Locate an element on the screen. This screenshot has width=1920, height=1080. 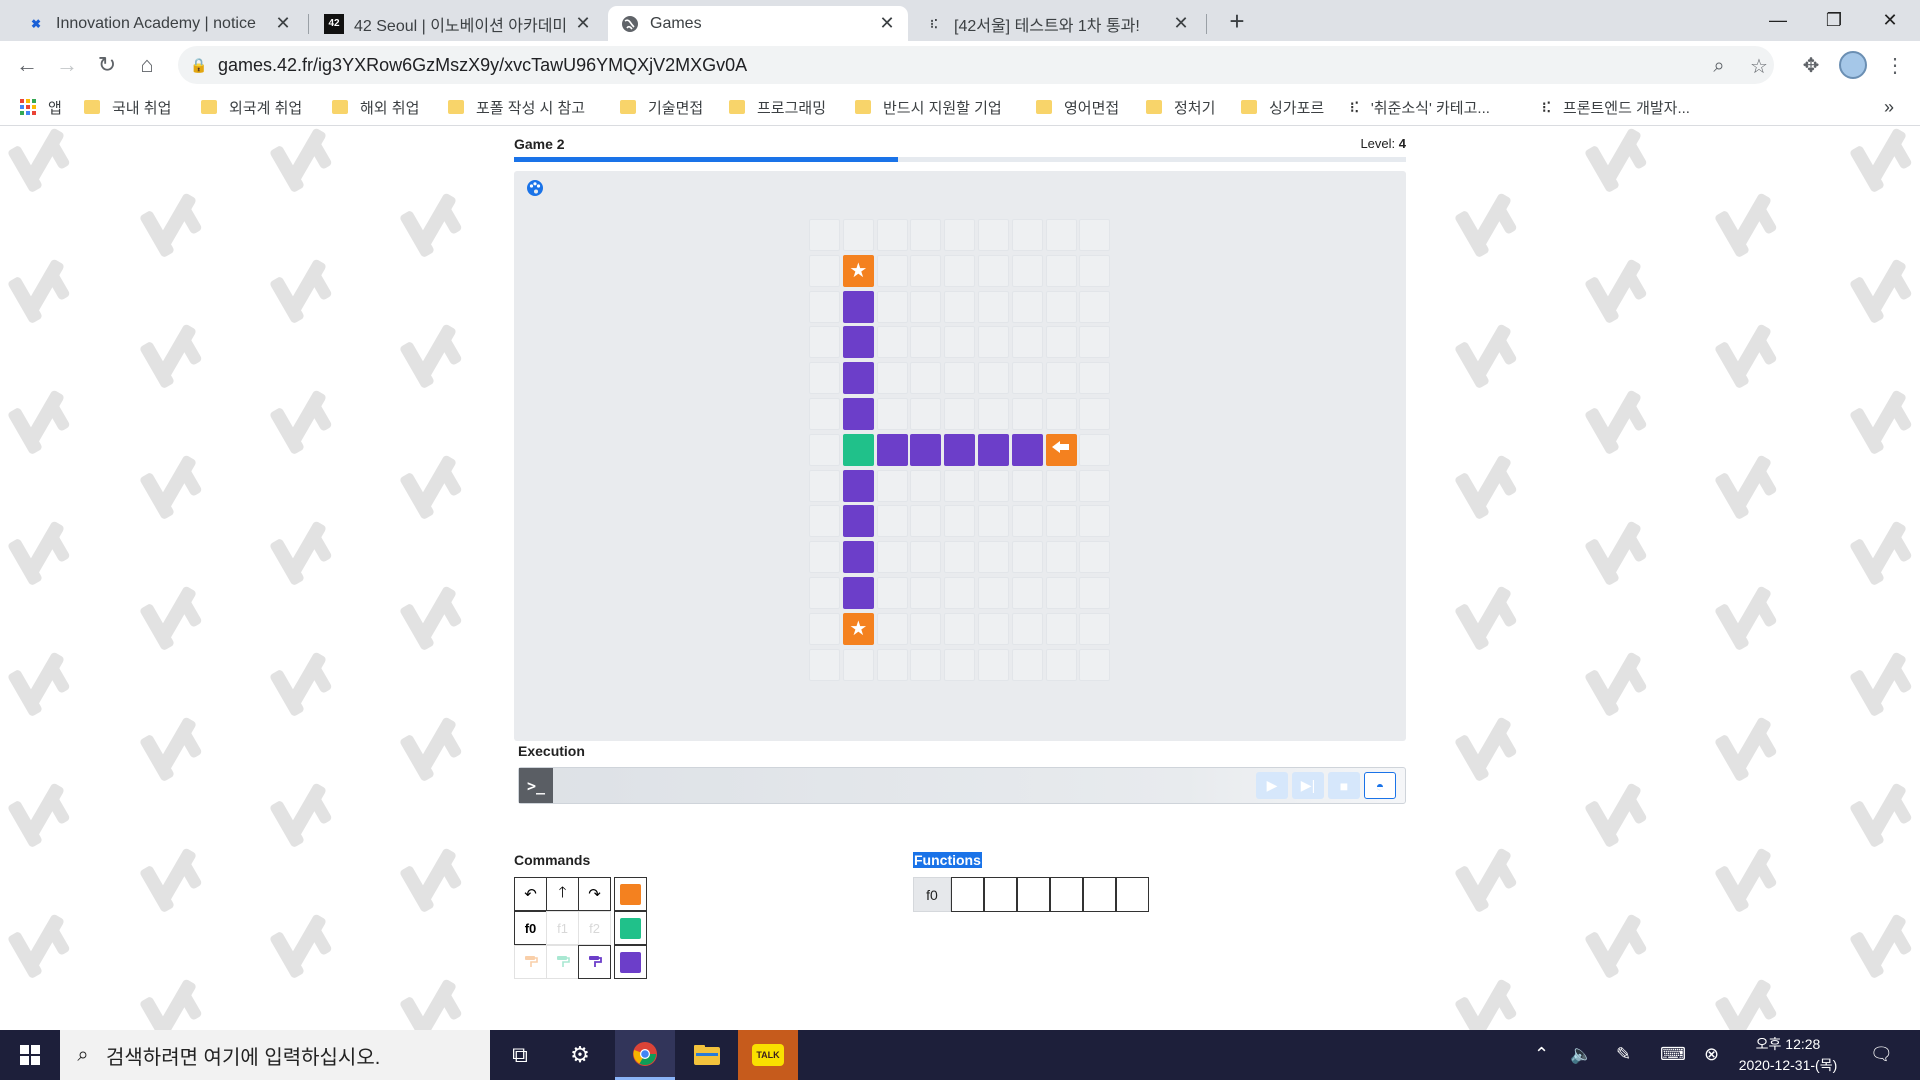
network-disconnected-icon: ⊗ is located at coordinates (1711, 1054).